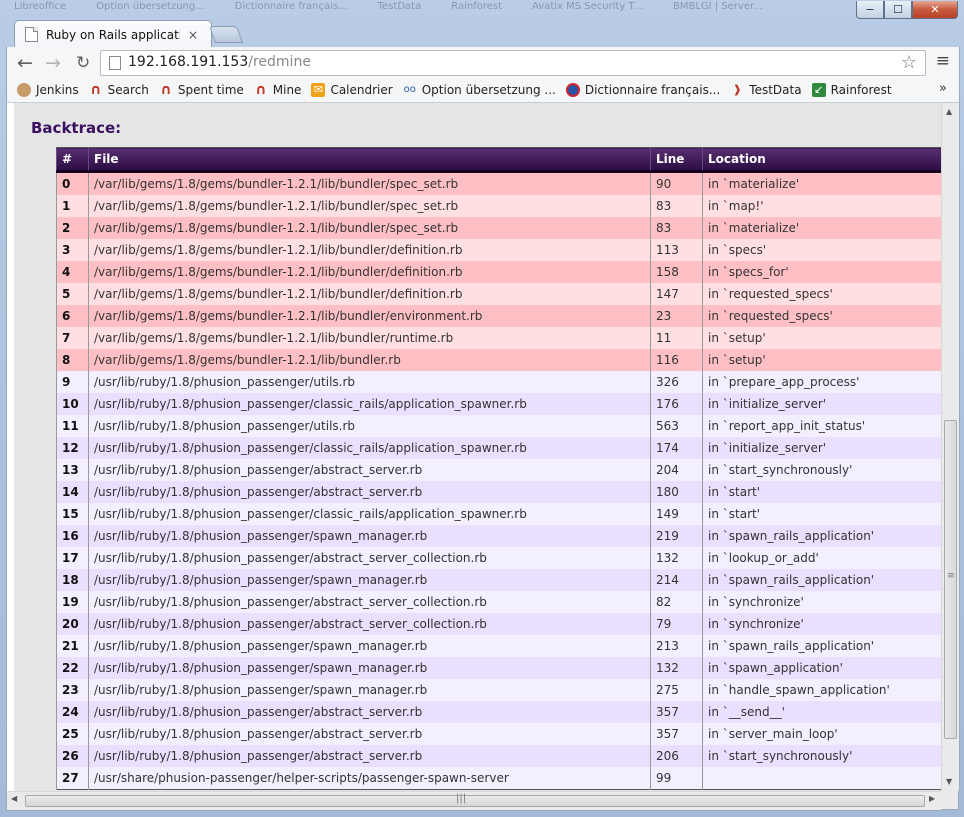 The width and height of the screenshot is (964, 817). What do you see at coordinates (932, 798) in the screenshot?
I see `scroll-right-arrow-icon: ▶` at bounding box center [932, 798].